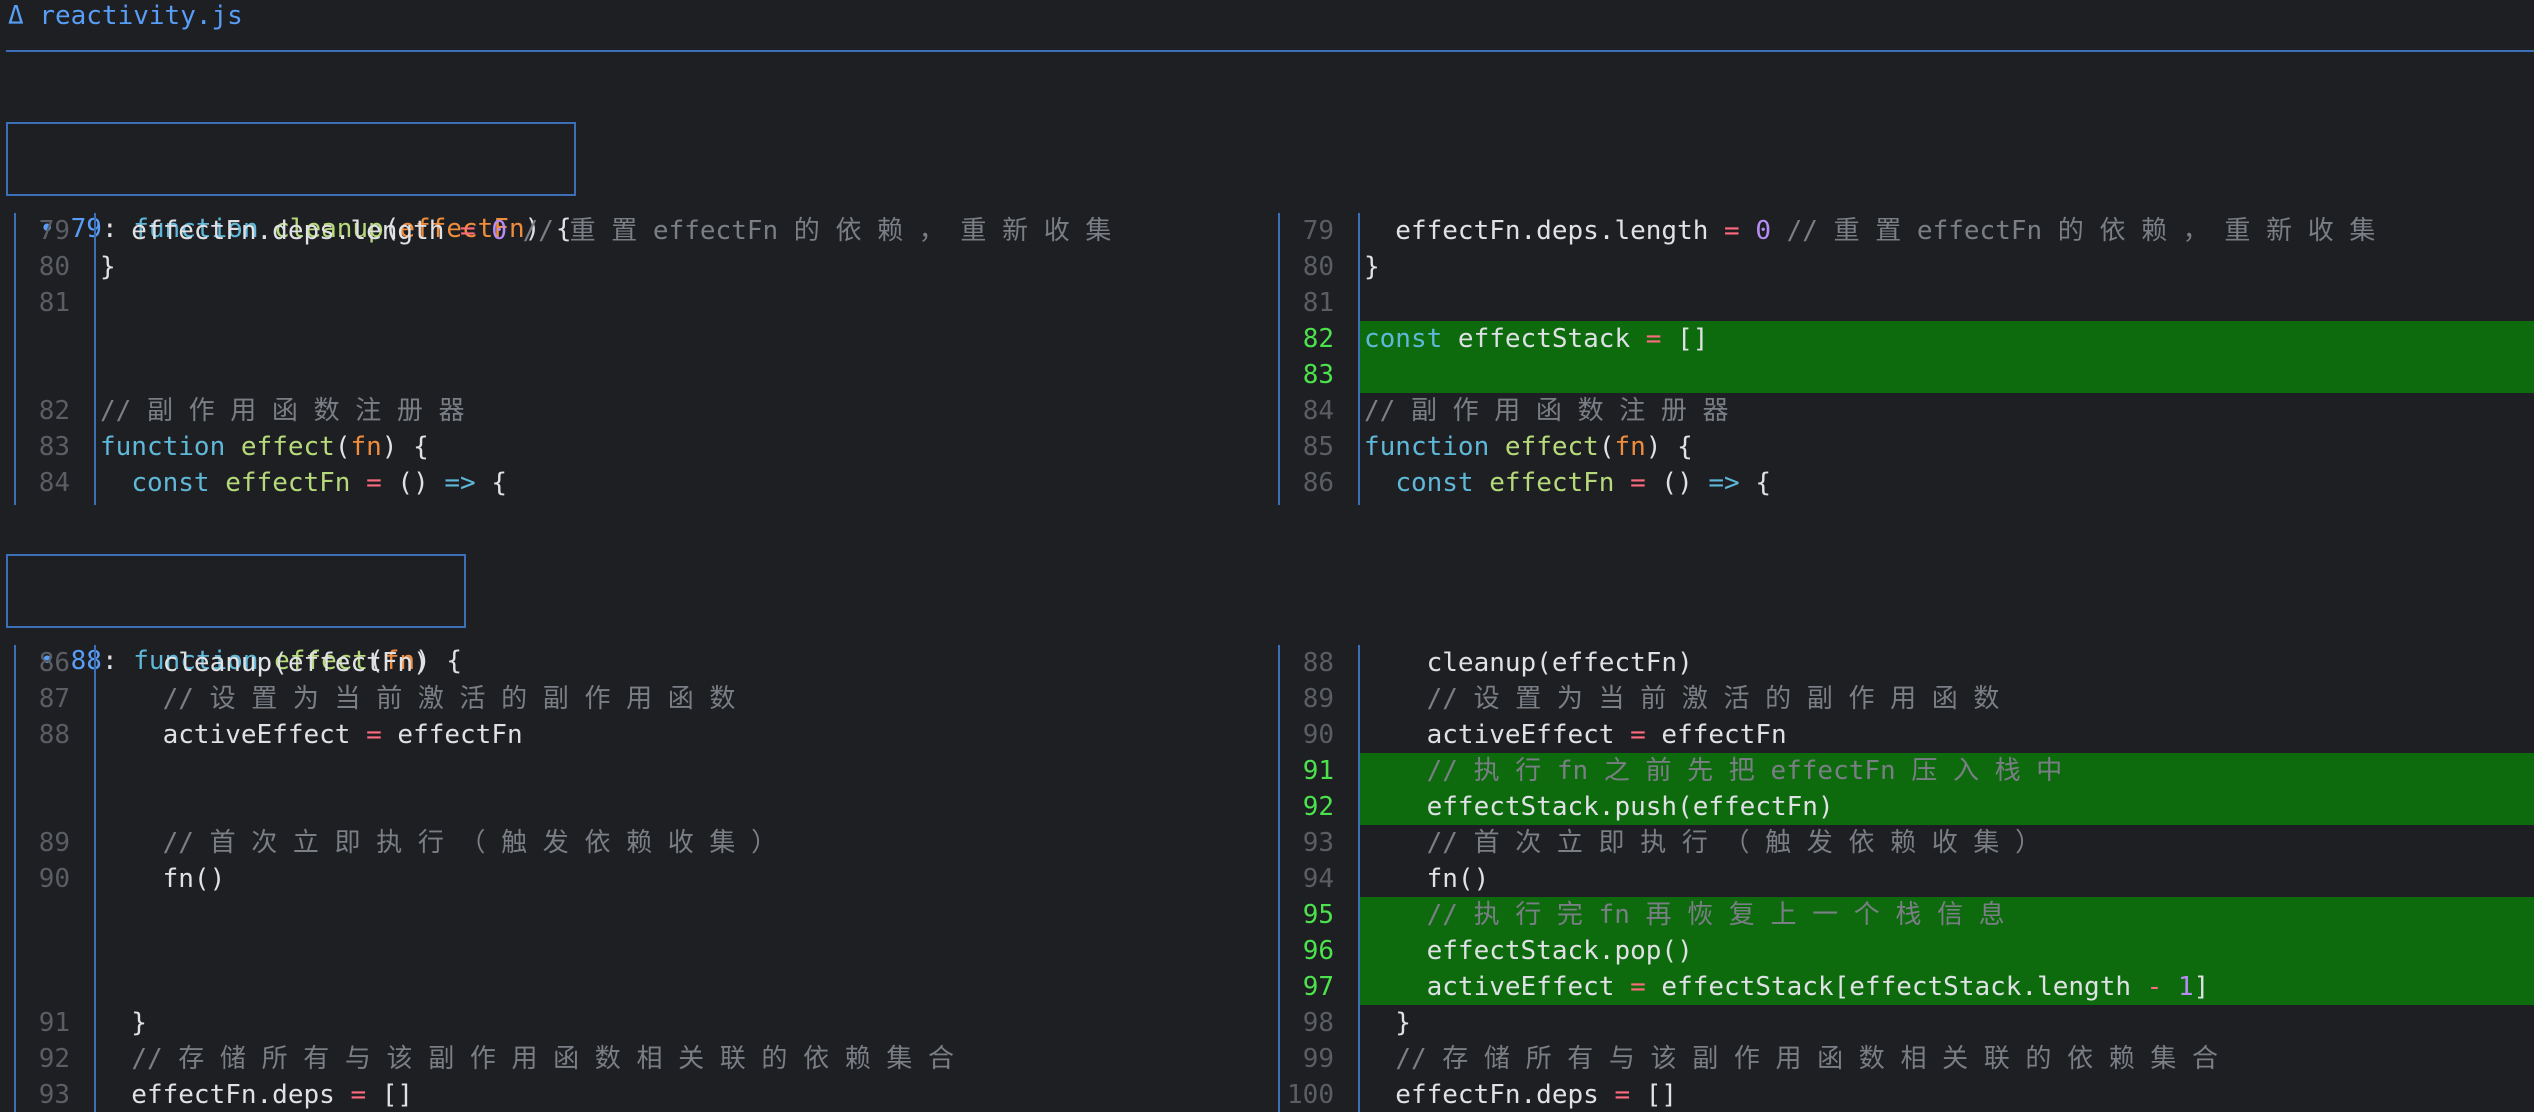  I want to click on diff-line: 86 const effectFn = () => {, so click(1907, 483).